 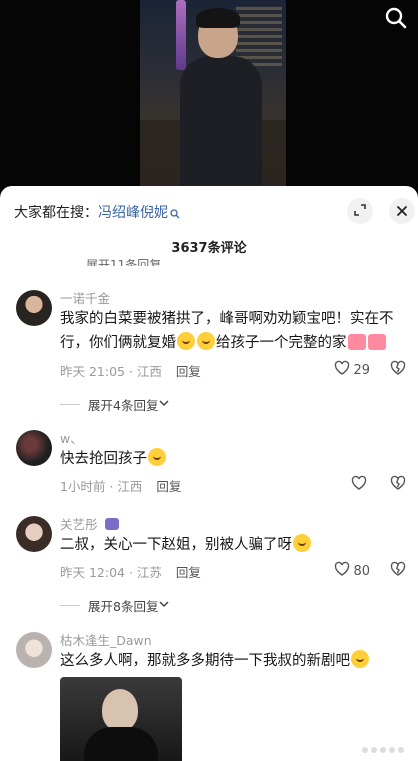 What do you see at coordinates (79, 524) in the screenshot?
I see `comment-username-text: 关艺彤` at bounding box center [79, 524].